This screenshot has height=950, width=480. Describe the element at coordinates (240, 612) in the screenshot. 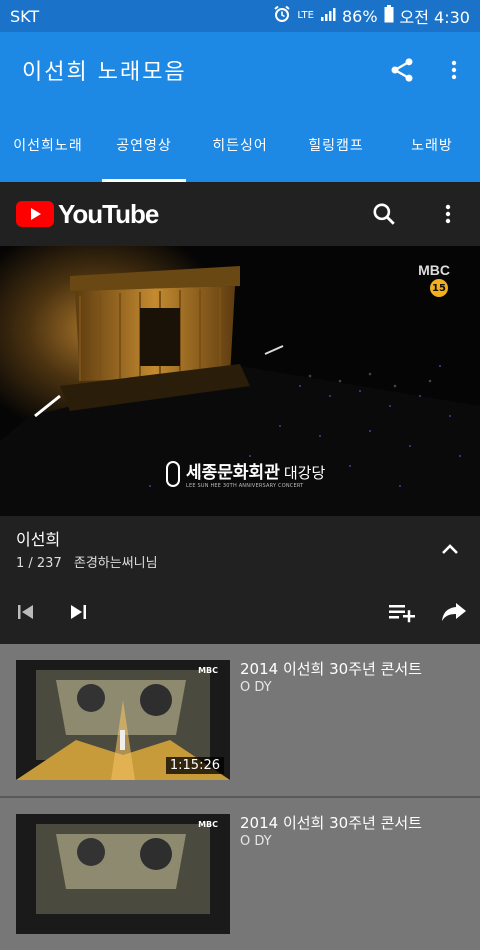

I see `playlist-controls` at that location.